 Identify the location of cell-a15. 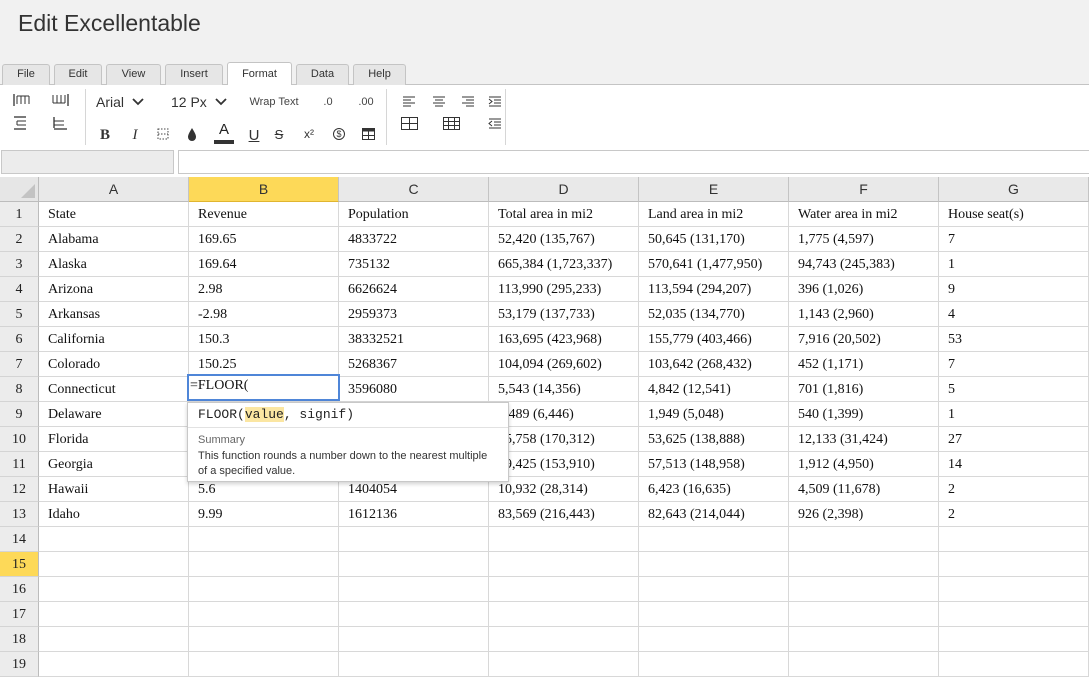
(114, 564).